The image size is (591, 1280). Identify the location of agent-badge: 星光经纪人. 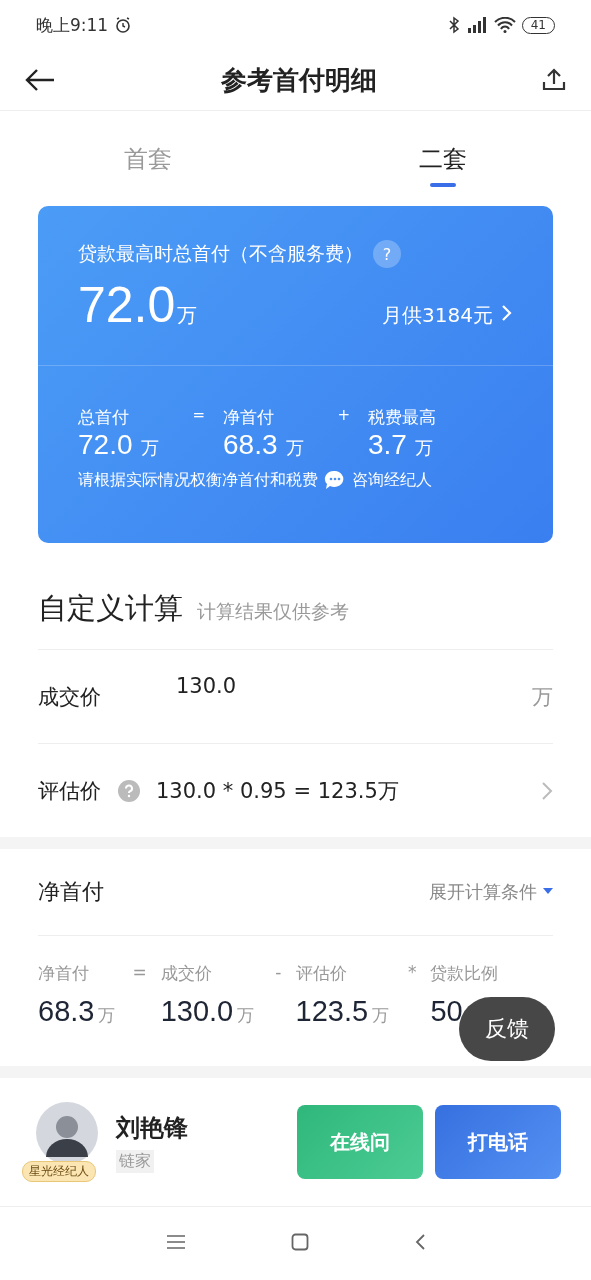
(59, 1171).